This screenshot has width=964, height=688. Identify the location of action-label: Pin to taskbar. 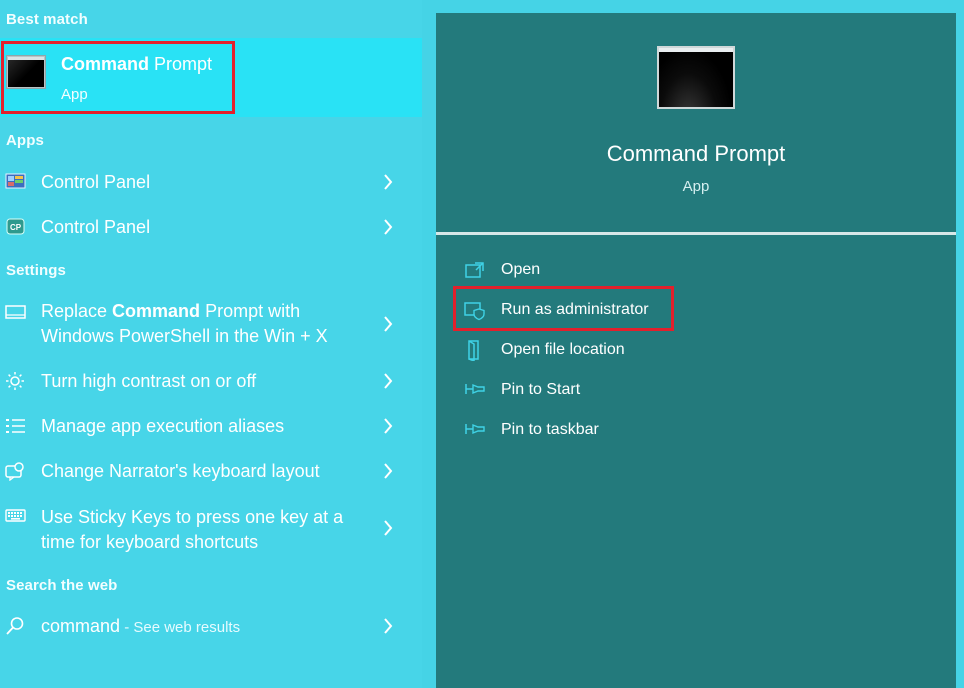
(550, 429).